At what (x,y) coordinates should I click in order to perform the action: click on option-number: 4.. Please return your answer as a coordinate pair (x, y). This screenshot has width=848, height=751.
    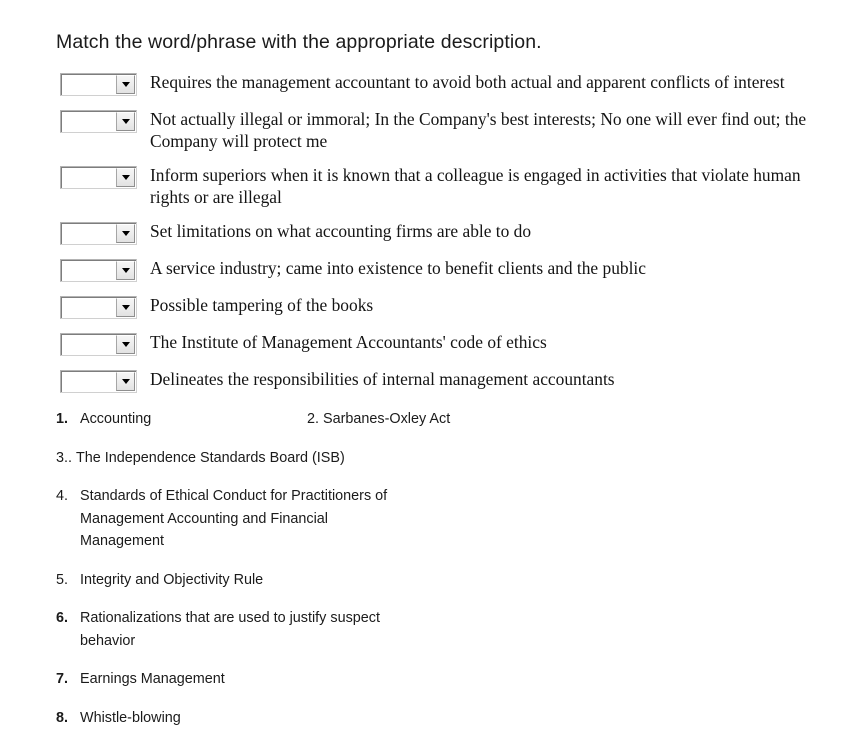
    Looking at the image, I should click on (62, 496).